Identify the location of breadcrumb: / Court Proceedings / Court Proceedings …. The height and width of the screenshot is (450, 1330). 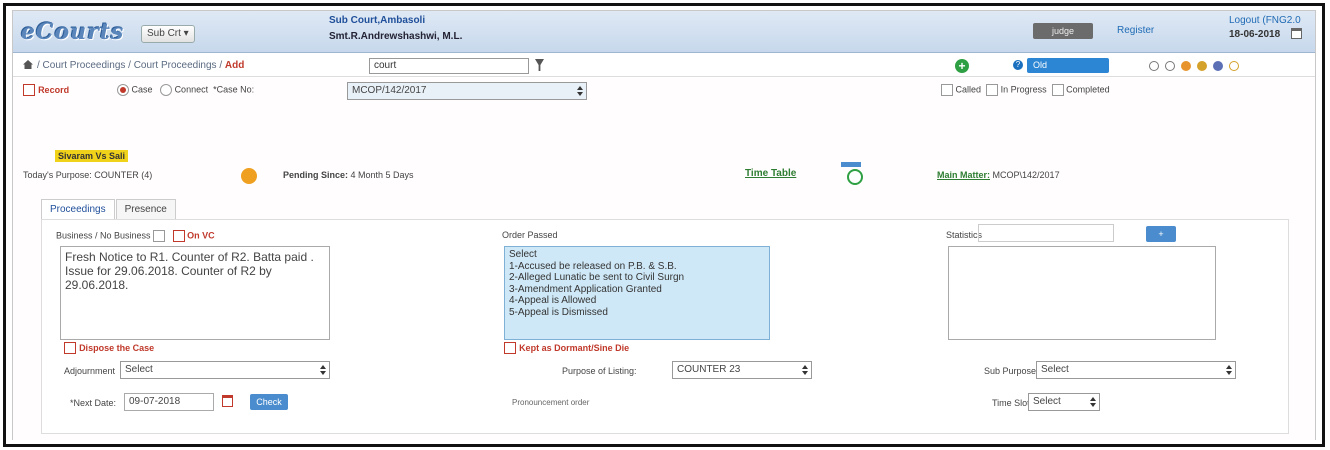
(140, 65).